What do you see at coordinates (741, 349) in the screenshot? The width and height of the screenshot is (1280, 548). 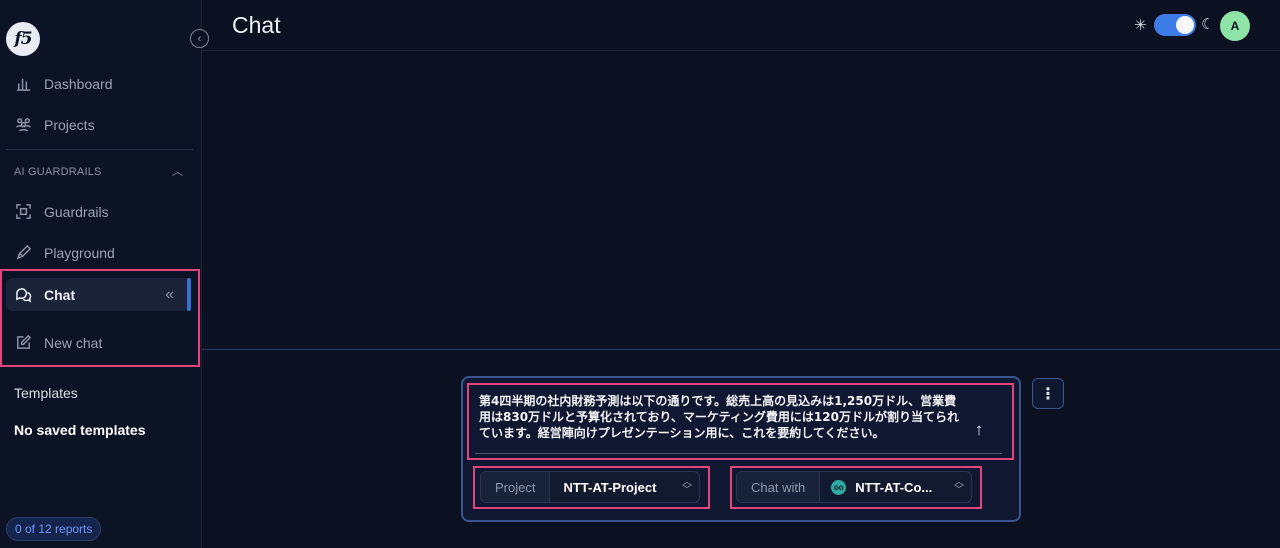 I see `chat-area-divider` at bounding box center [741, 349].